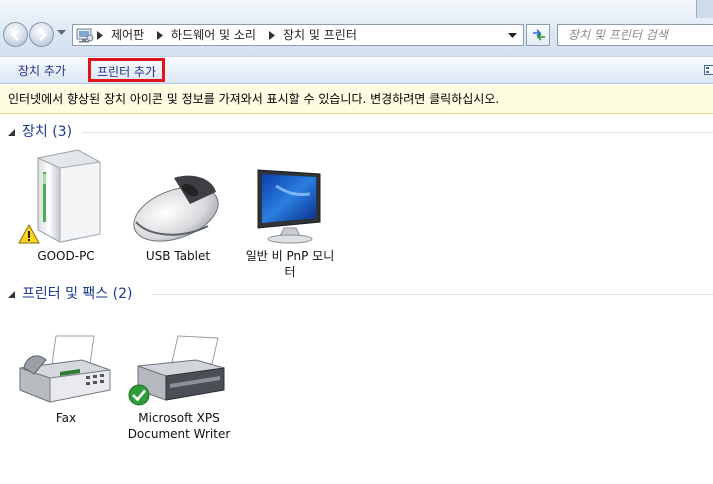  I want to click on arrow-left-icon, so click(15, 35).